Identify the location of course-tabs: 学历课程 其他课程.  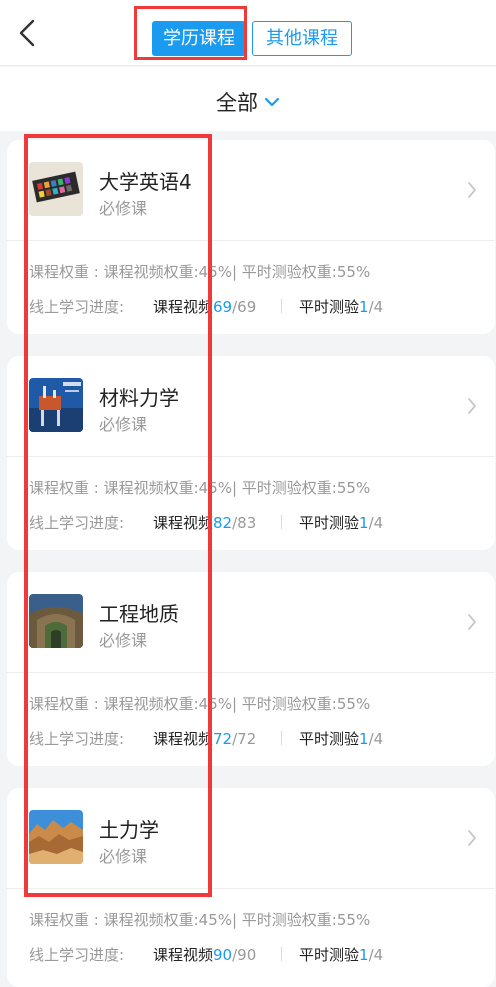
(249, 33).